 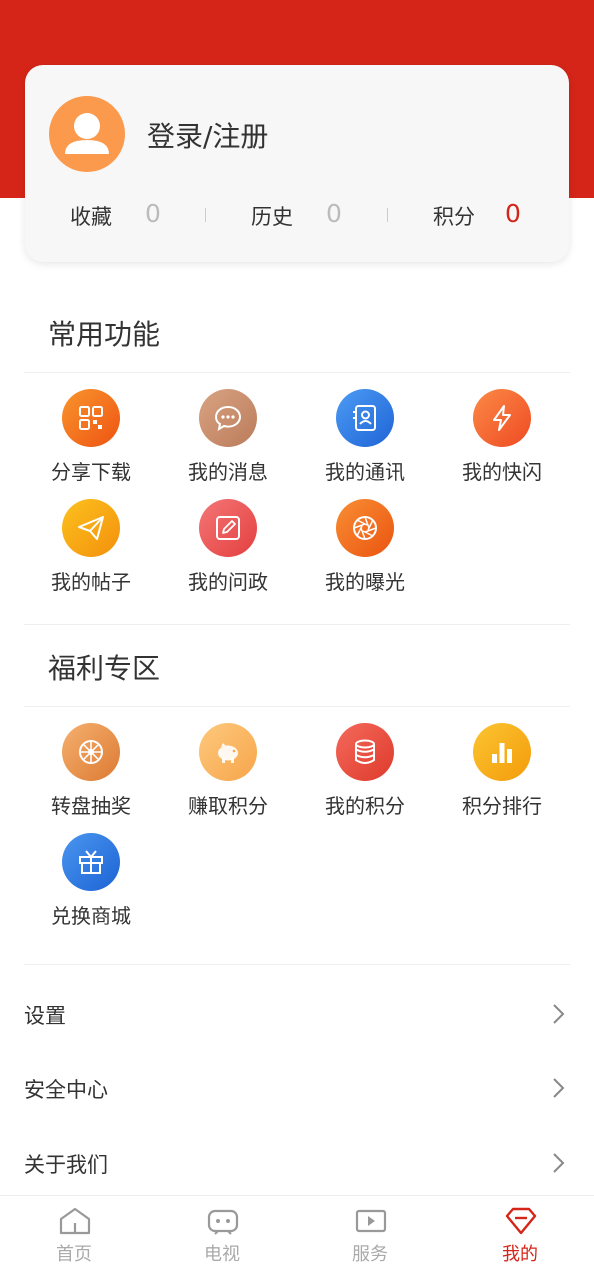 I want to click on tv-icon, so click(x=223, y=1222).